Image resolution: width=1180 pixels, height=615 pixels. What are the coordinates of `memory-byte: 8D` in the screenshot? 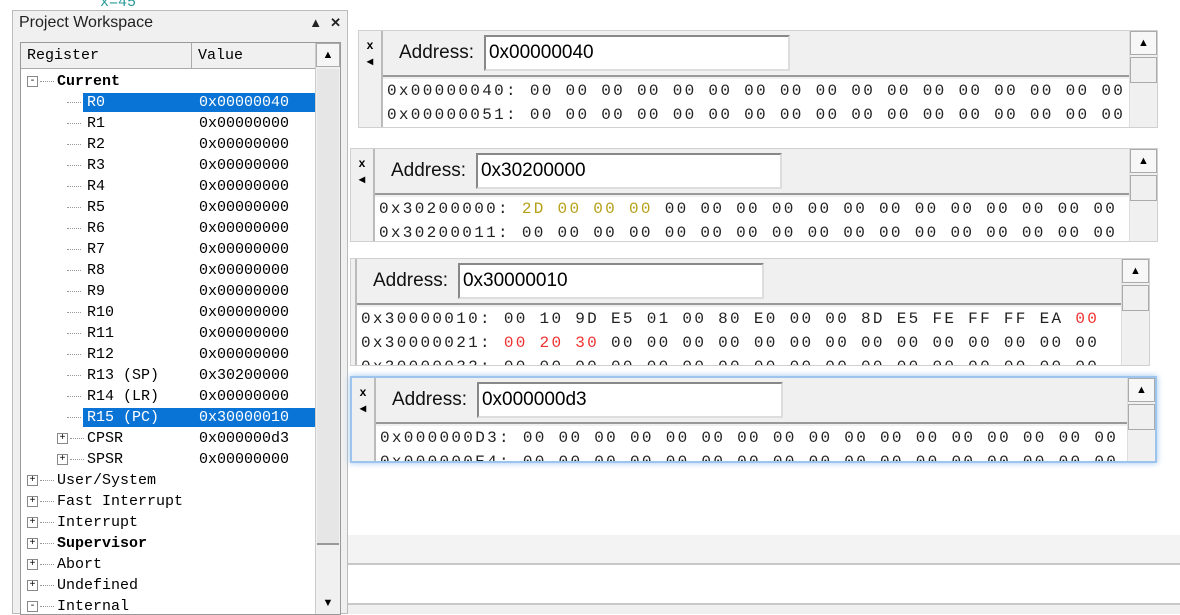 It's located at (873, 319).